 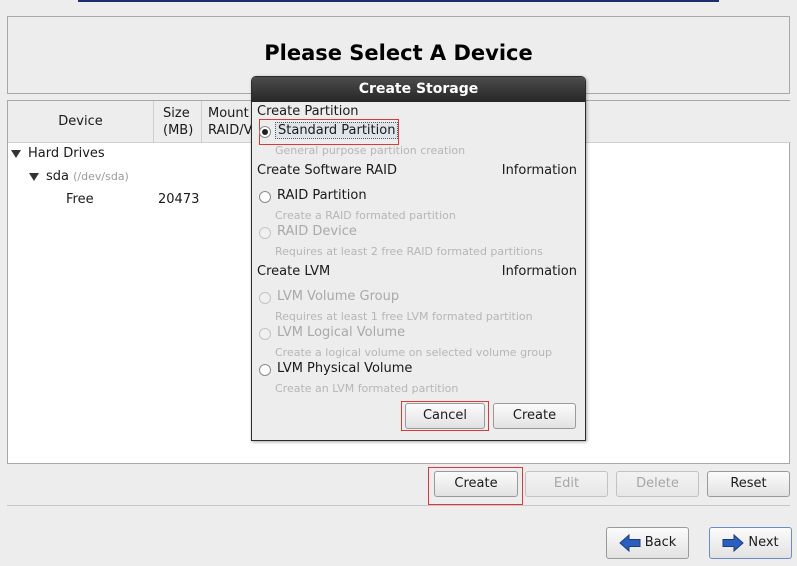 I want to click on lvm-physical-volume-label: LVM Physical Volume, so click(x=344, y=368).